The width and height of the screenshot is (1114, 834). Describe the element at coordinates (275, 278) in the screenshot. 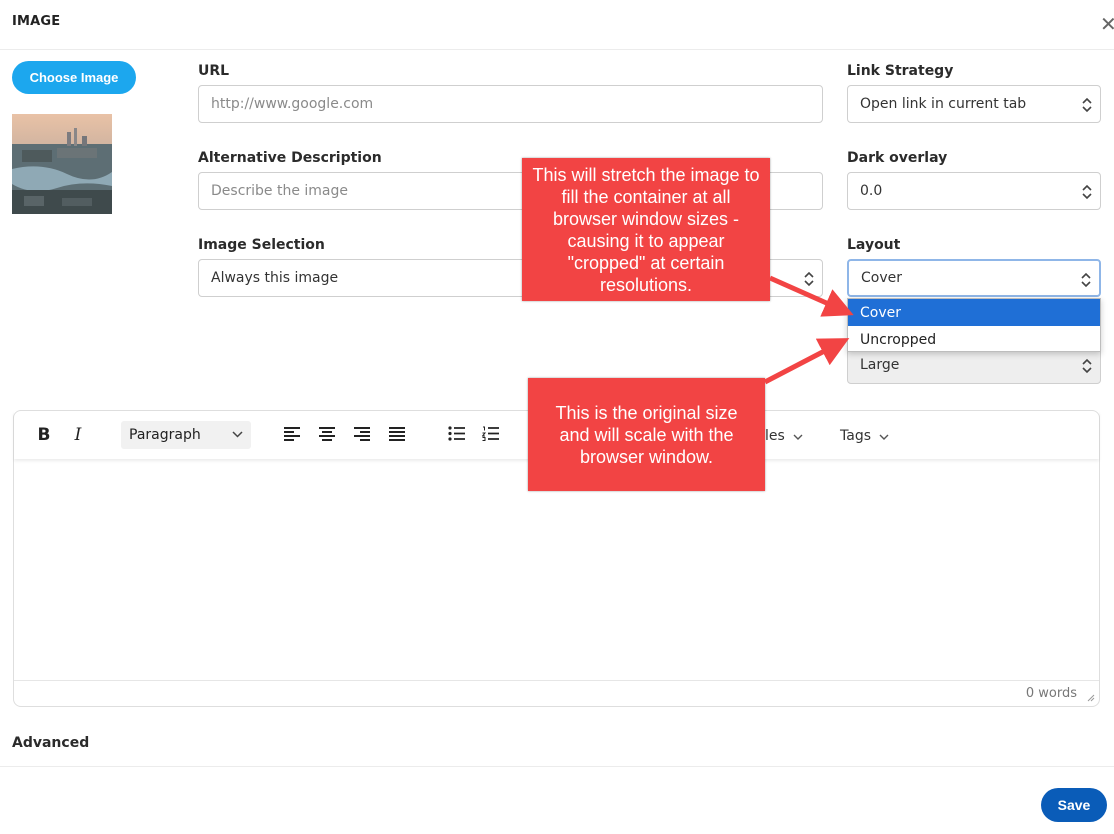

I see `image-selection-value: Always this image` at that location.